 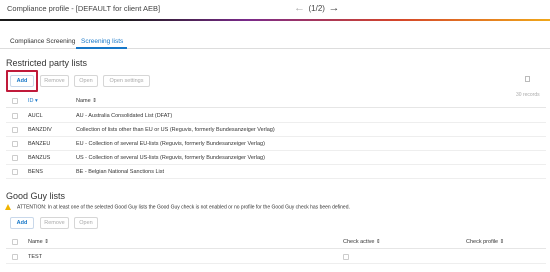 I want to click on tab-bar: Compliance Screening Screening lists, so click(x=275, y=41).